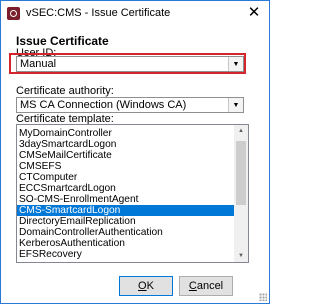  What do you see at coordinates (125, 177) in the screenshot?
I see `list-item: CTComputer` at bounding box center [125, 177].